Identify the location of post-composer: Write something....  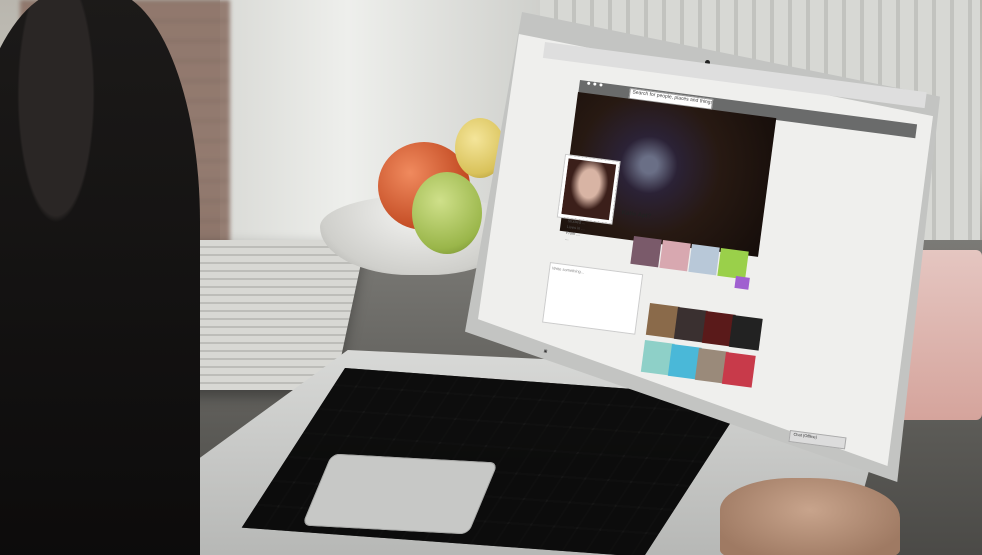
(593, 298).